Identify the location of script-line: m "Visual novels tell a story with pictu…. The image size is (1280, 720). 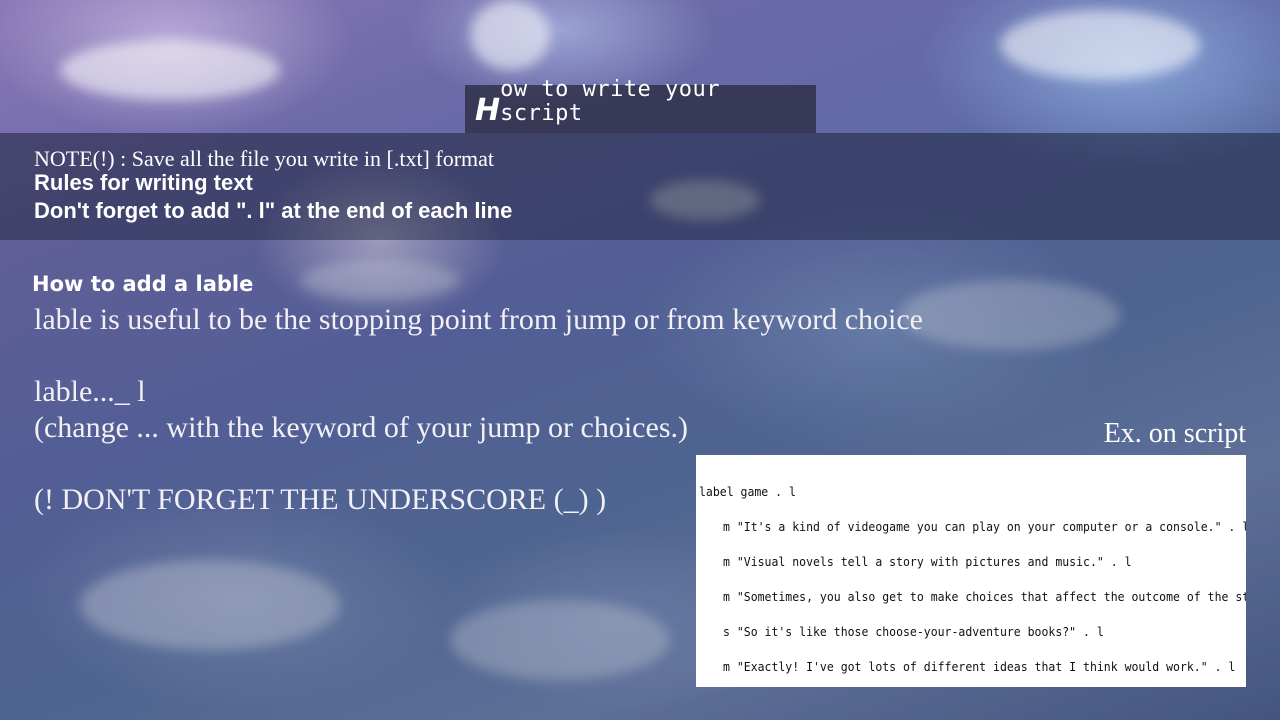
(927, 561).